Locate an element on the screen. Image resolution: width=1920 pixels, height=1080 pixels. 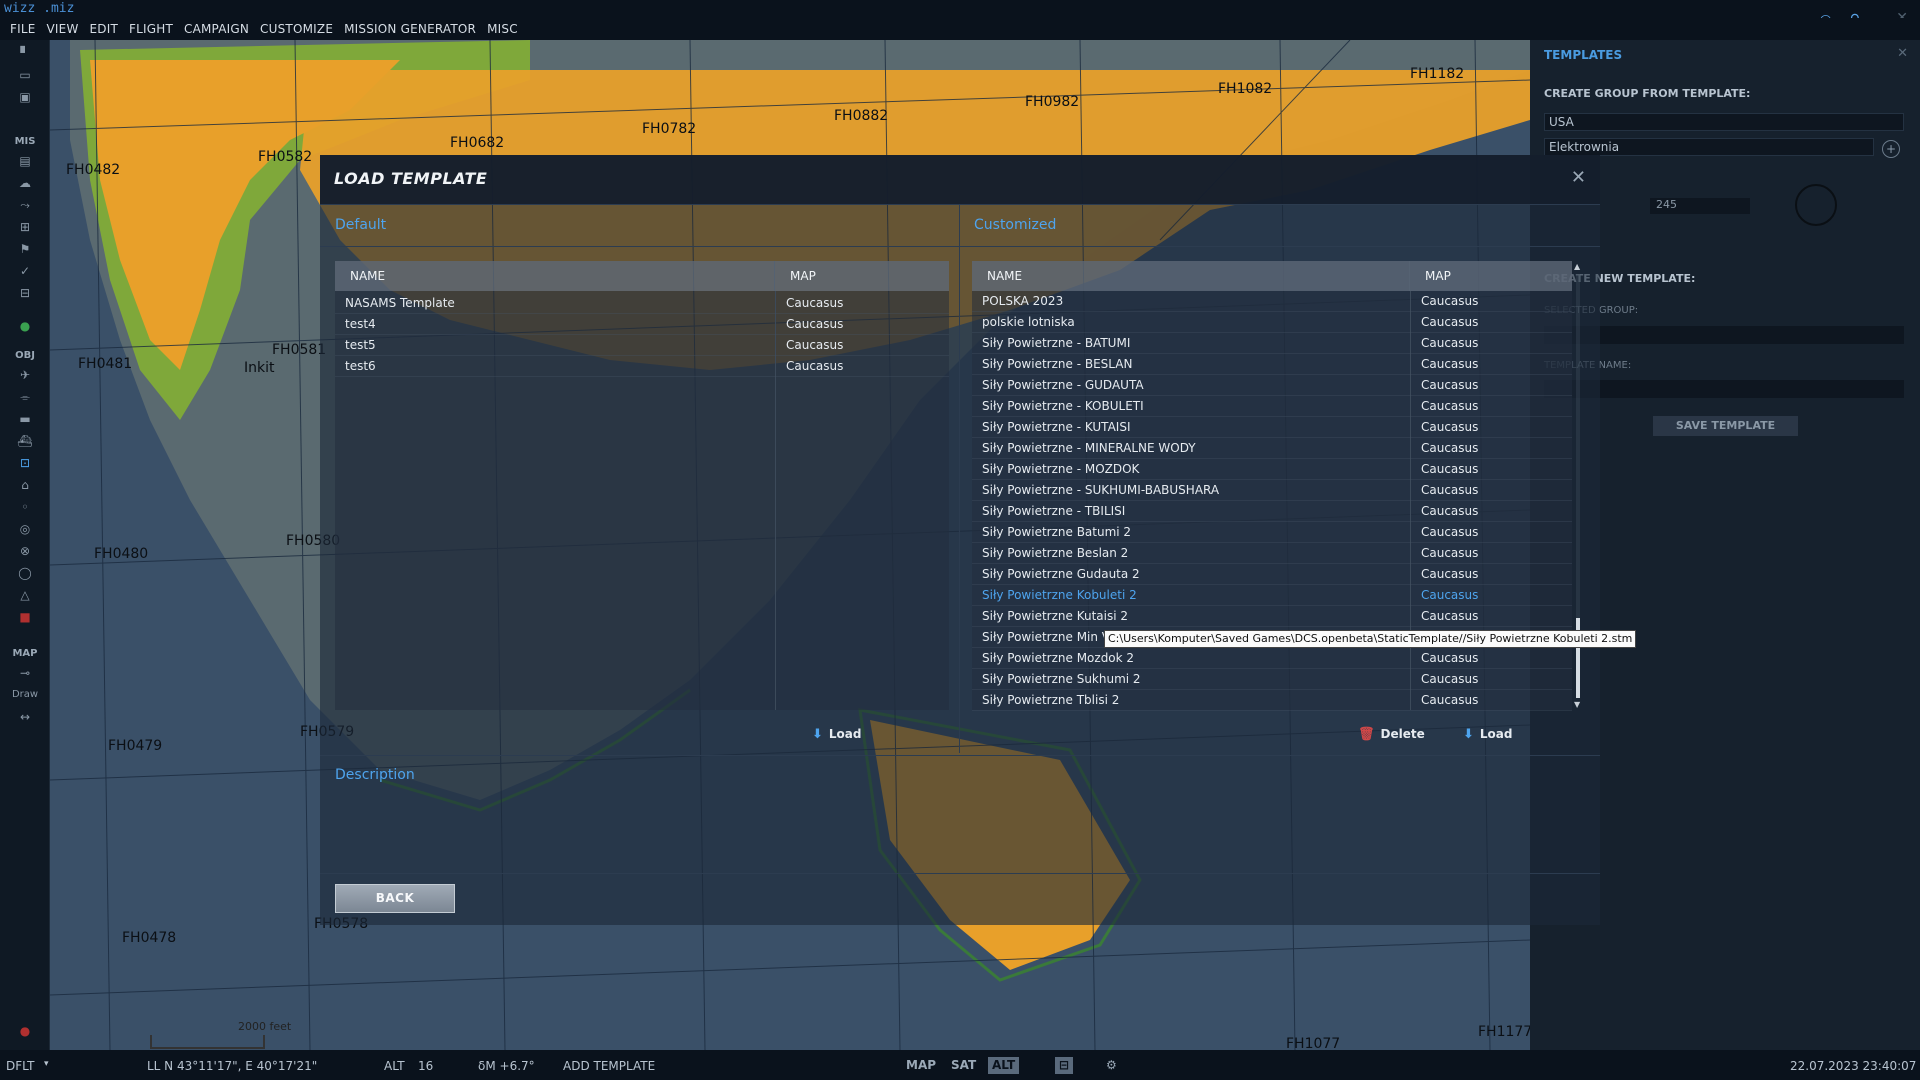
editor-mode: ADD TEMPLATE is located at coordinates (609, 1066).